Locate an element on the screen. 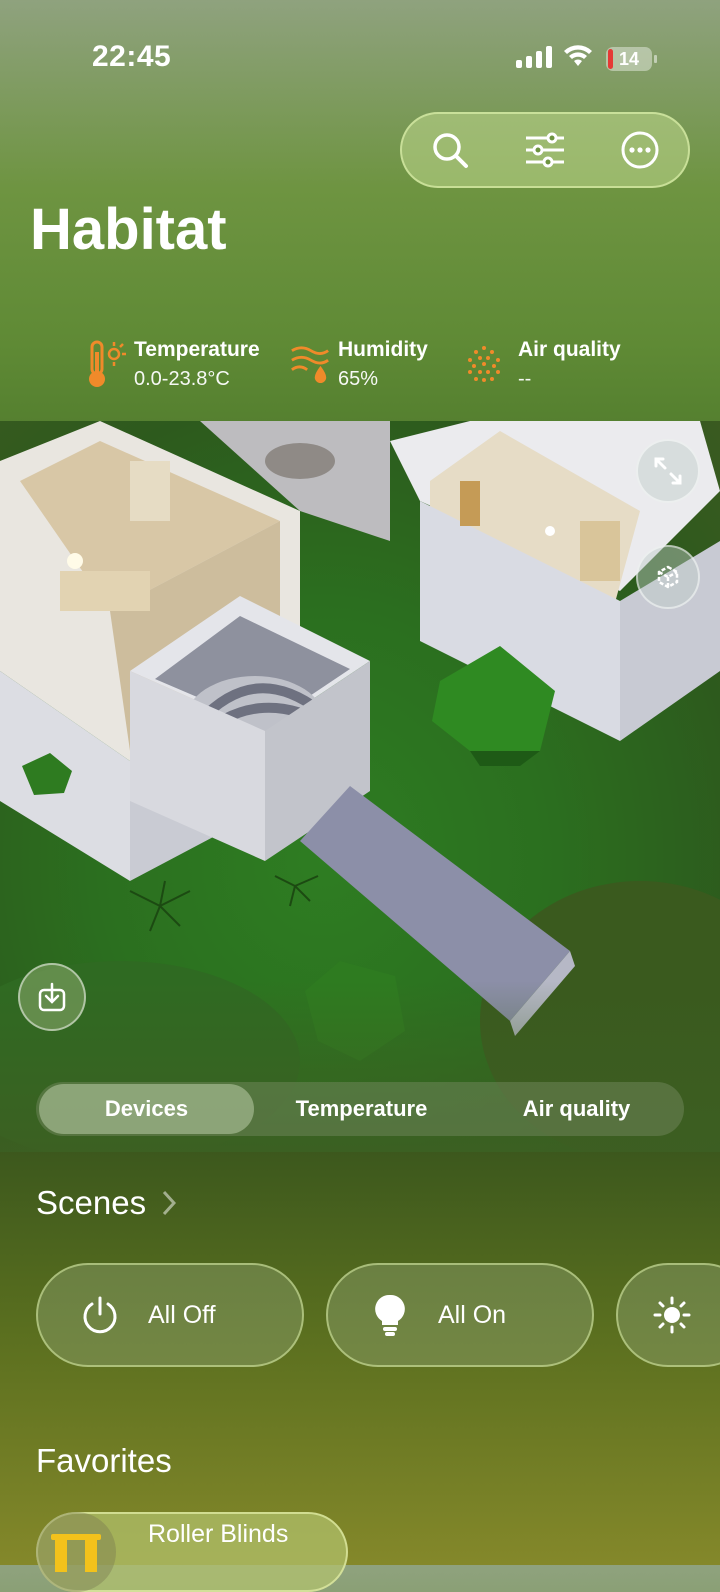 Image resolution: width=720 pixels, height=1592 pixels. bulb-icon is located at coordinates (390, 1315).